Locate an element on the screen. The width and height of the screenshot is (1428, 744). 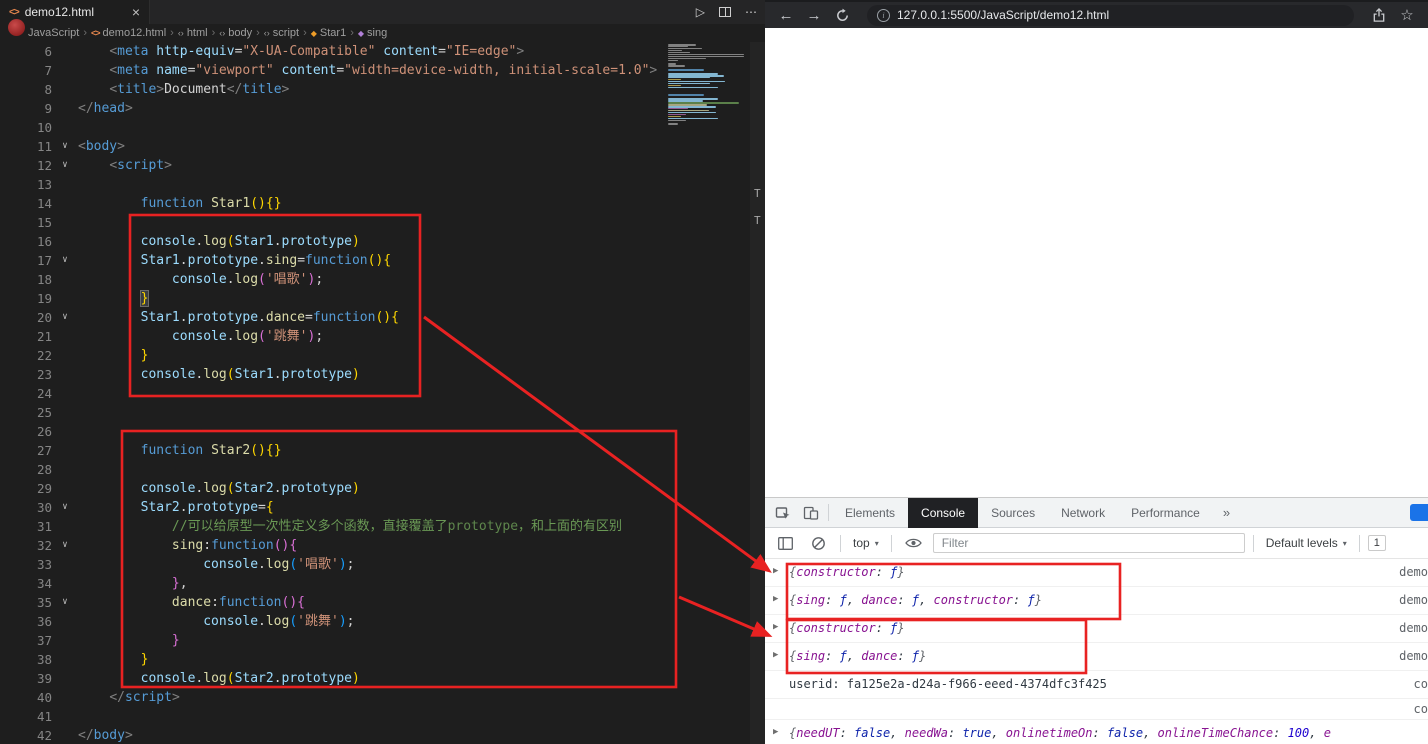
code-line: 19 } is located at coordinates (382, 298).